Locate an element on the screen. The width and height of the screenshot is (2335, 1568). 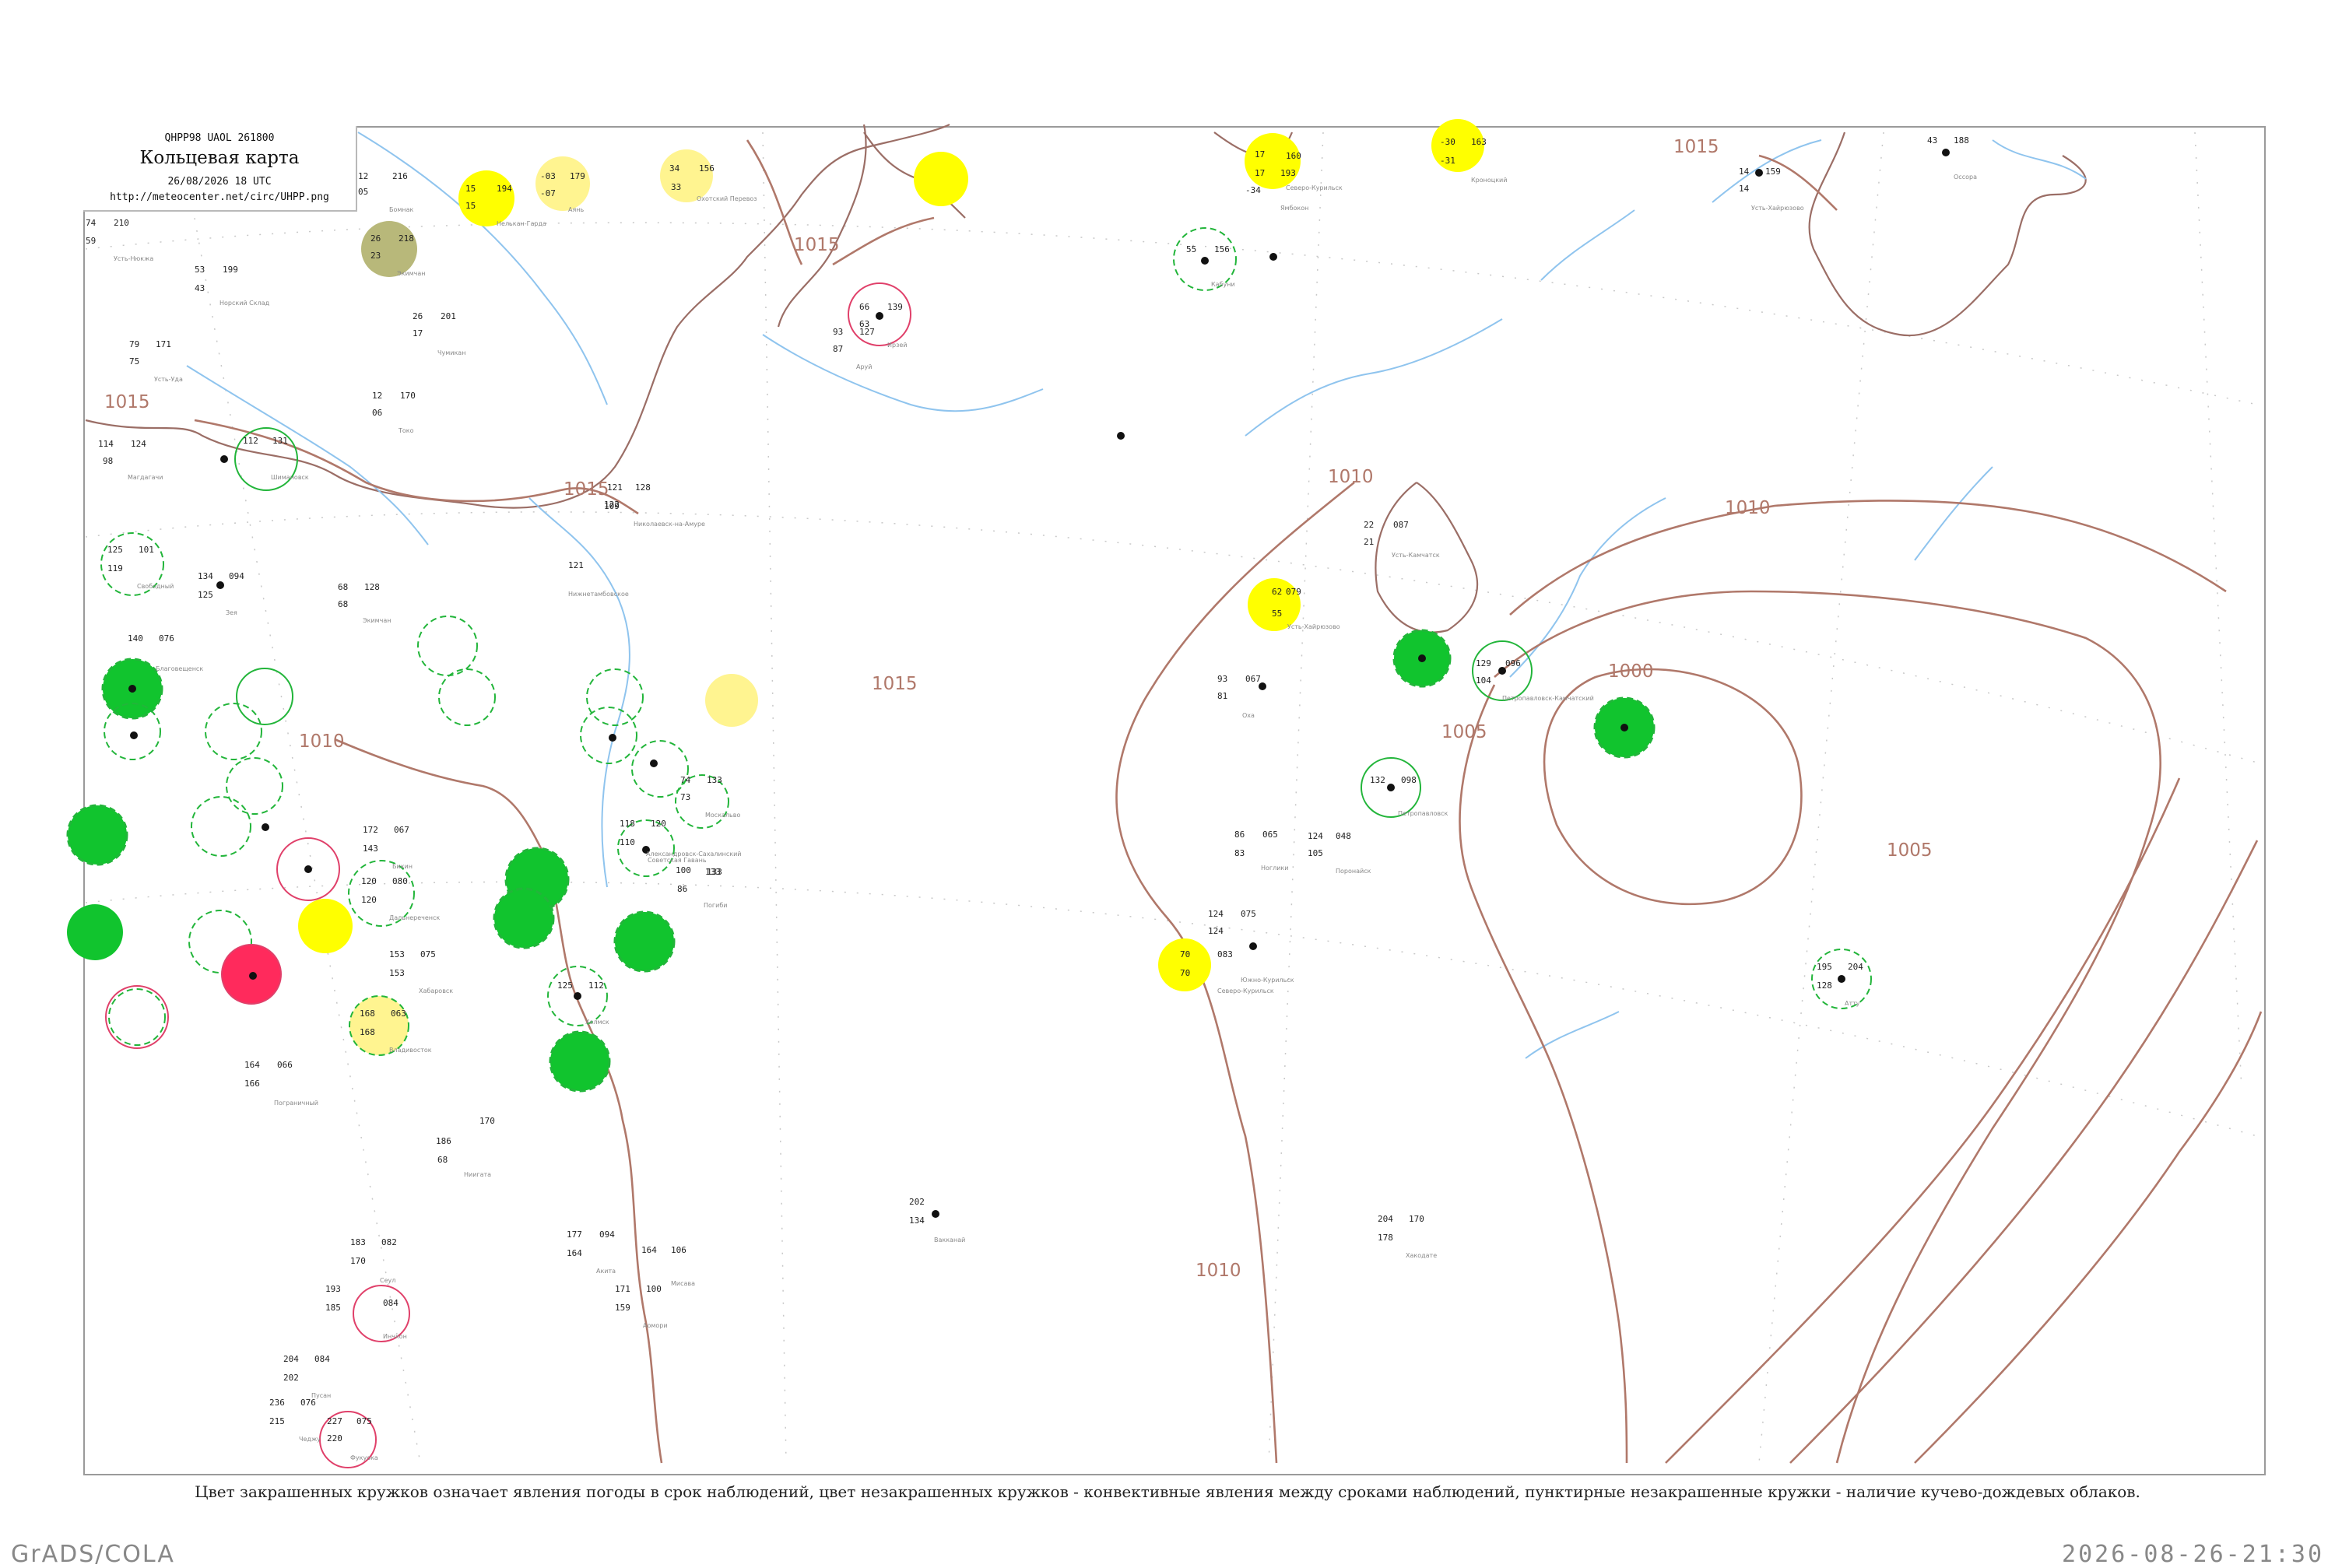
station-press: 188 is located at coordinates (1961, 140).